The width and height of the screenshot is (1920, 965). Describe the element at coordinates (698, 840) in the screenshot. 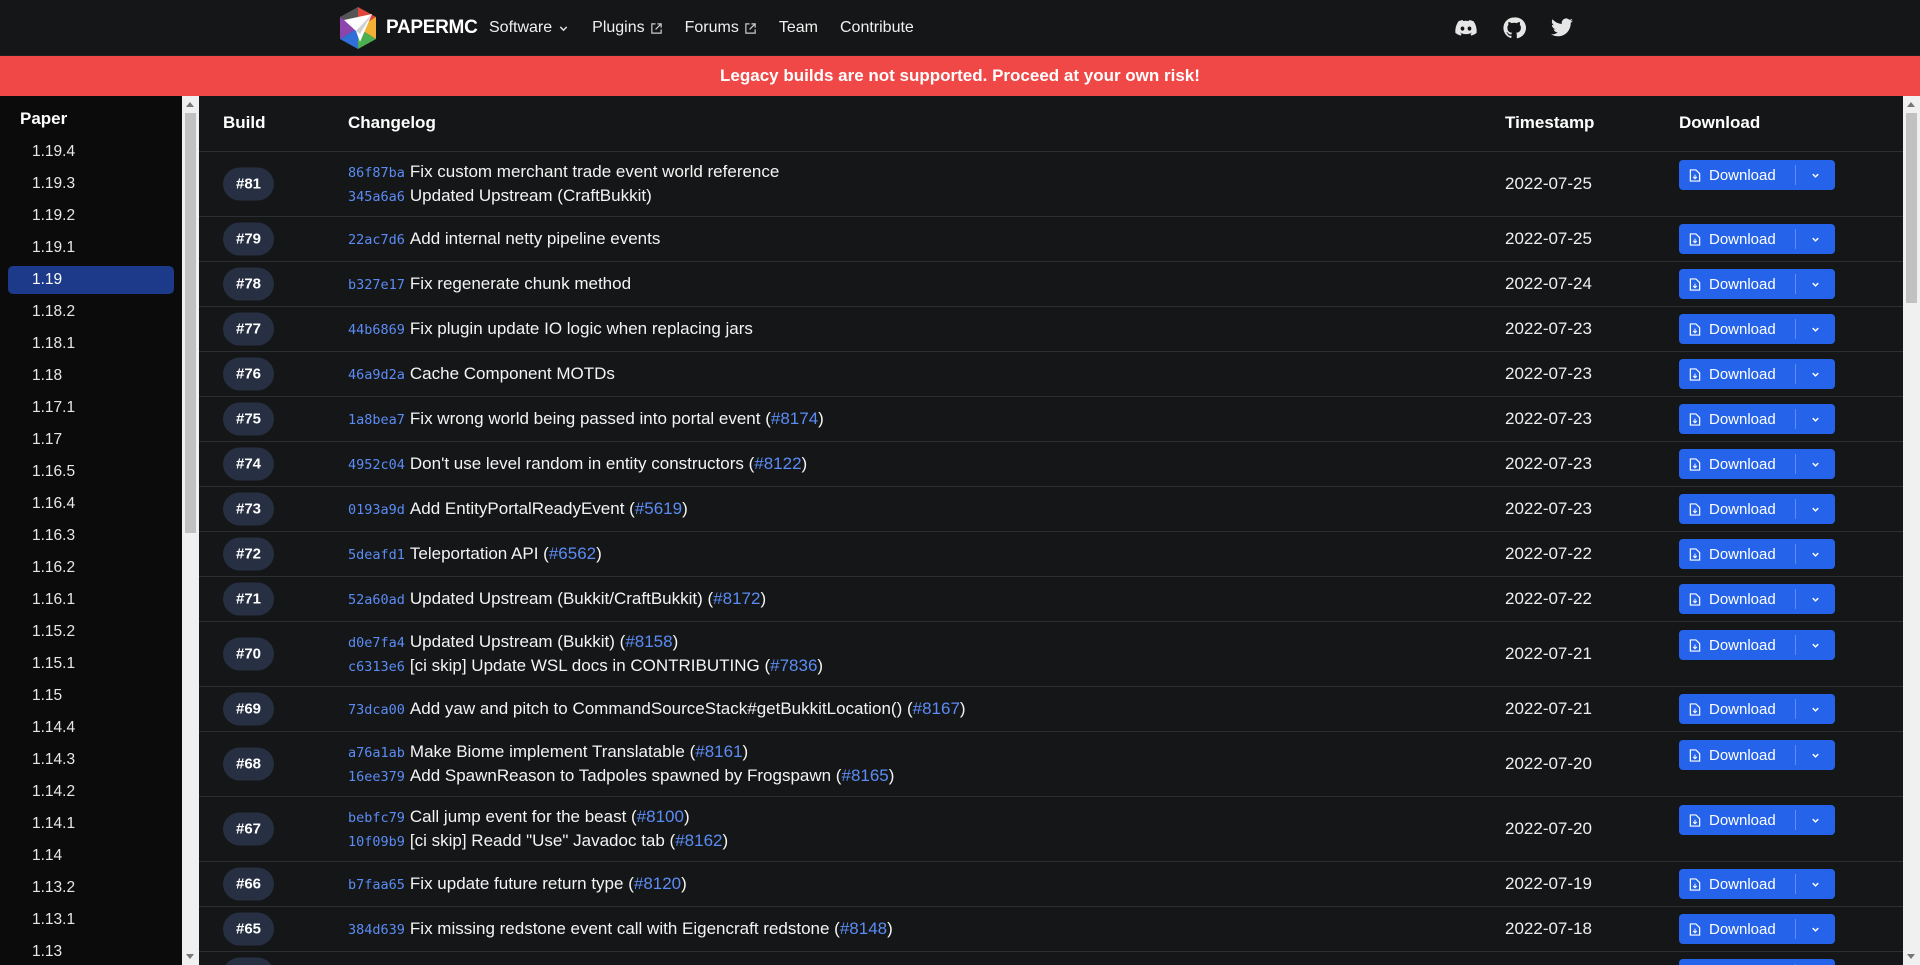

I see `pull-request-link: #8162` at that location.